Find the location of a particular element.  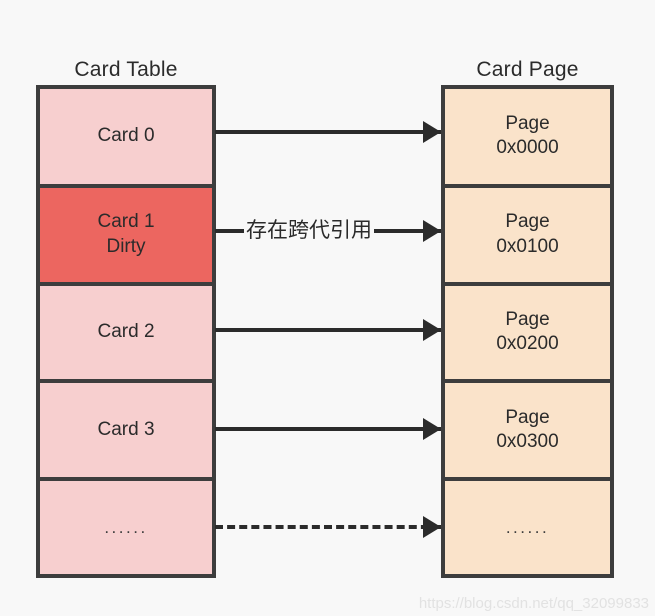

card-table-row-0: Card 0 is located at coordinates (126, 138).